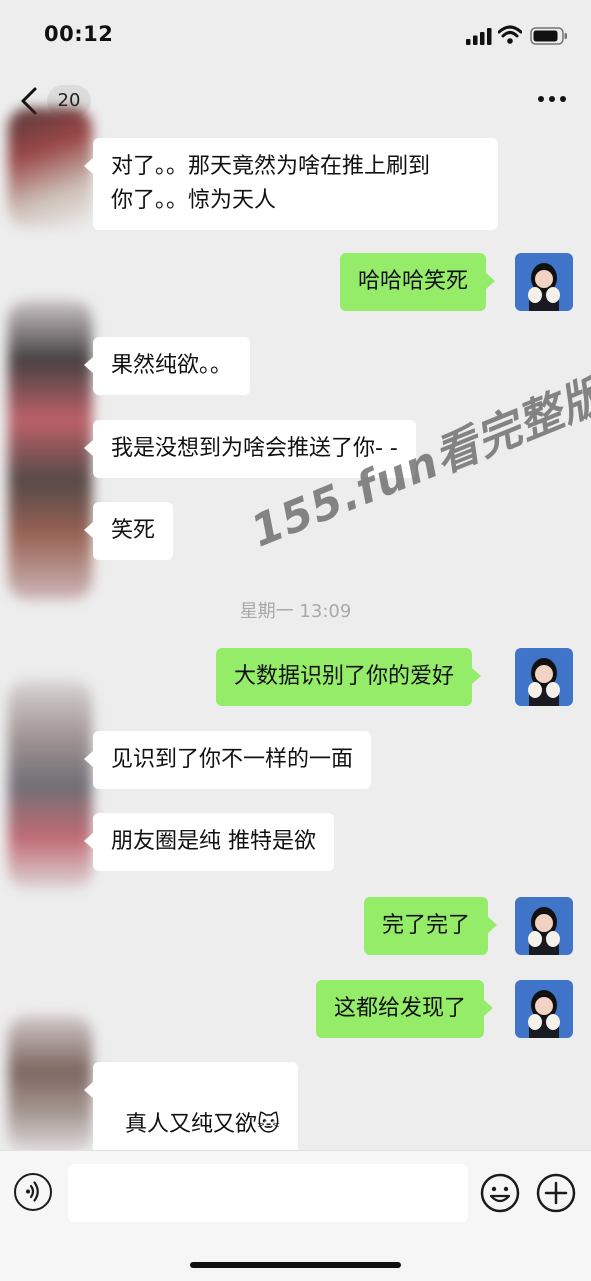 This screenshot has height=1281, width=591. What do you see at coordinates (79, 34) in the screenshot?
I see `status-time: 00:12` at bounding box center [79, 34].